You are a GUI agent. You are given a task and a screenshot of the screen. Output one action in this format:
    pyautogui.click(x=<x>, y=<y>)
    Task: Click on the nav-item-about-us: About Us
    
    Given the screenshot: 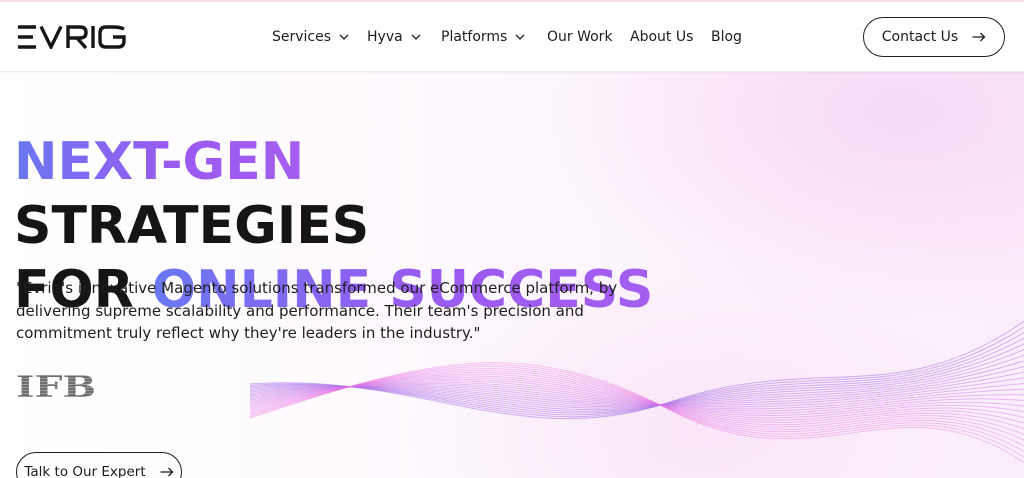 What is the action you would take?
    pyautogui.click(x=661, y=37)
    